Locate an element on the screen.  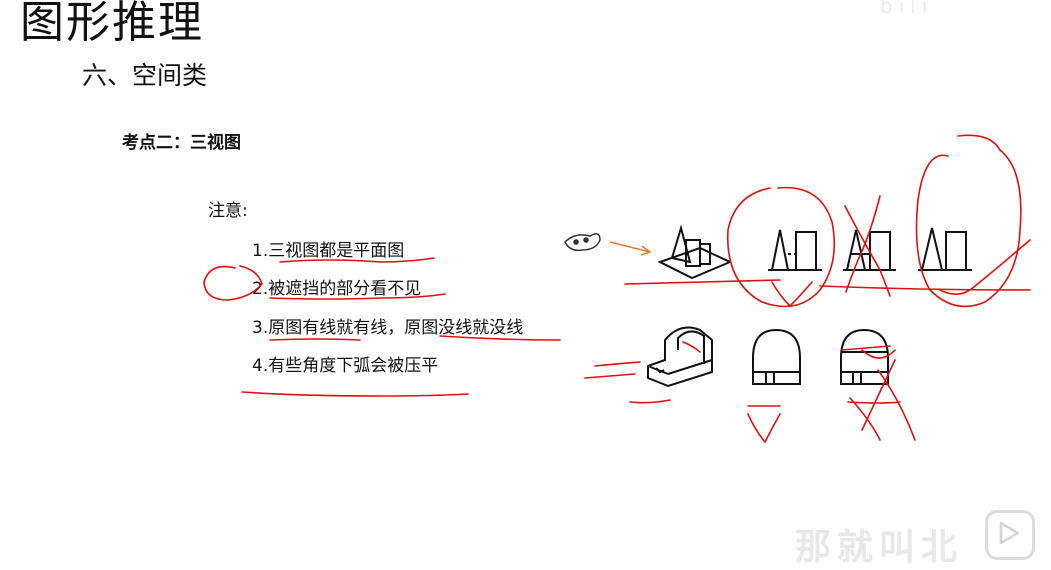
cartoon-pointer-icon is located at coordinates (582, 242).